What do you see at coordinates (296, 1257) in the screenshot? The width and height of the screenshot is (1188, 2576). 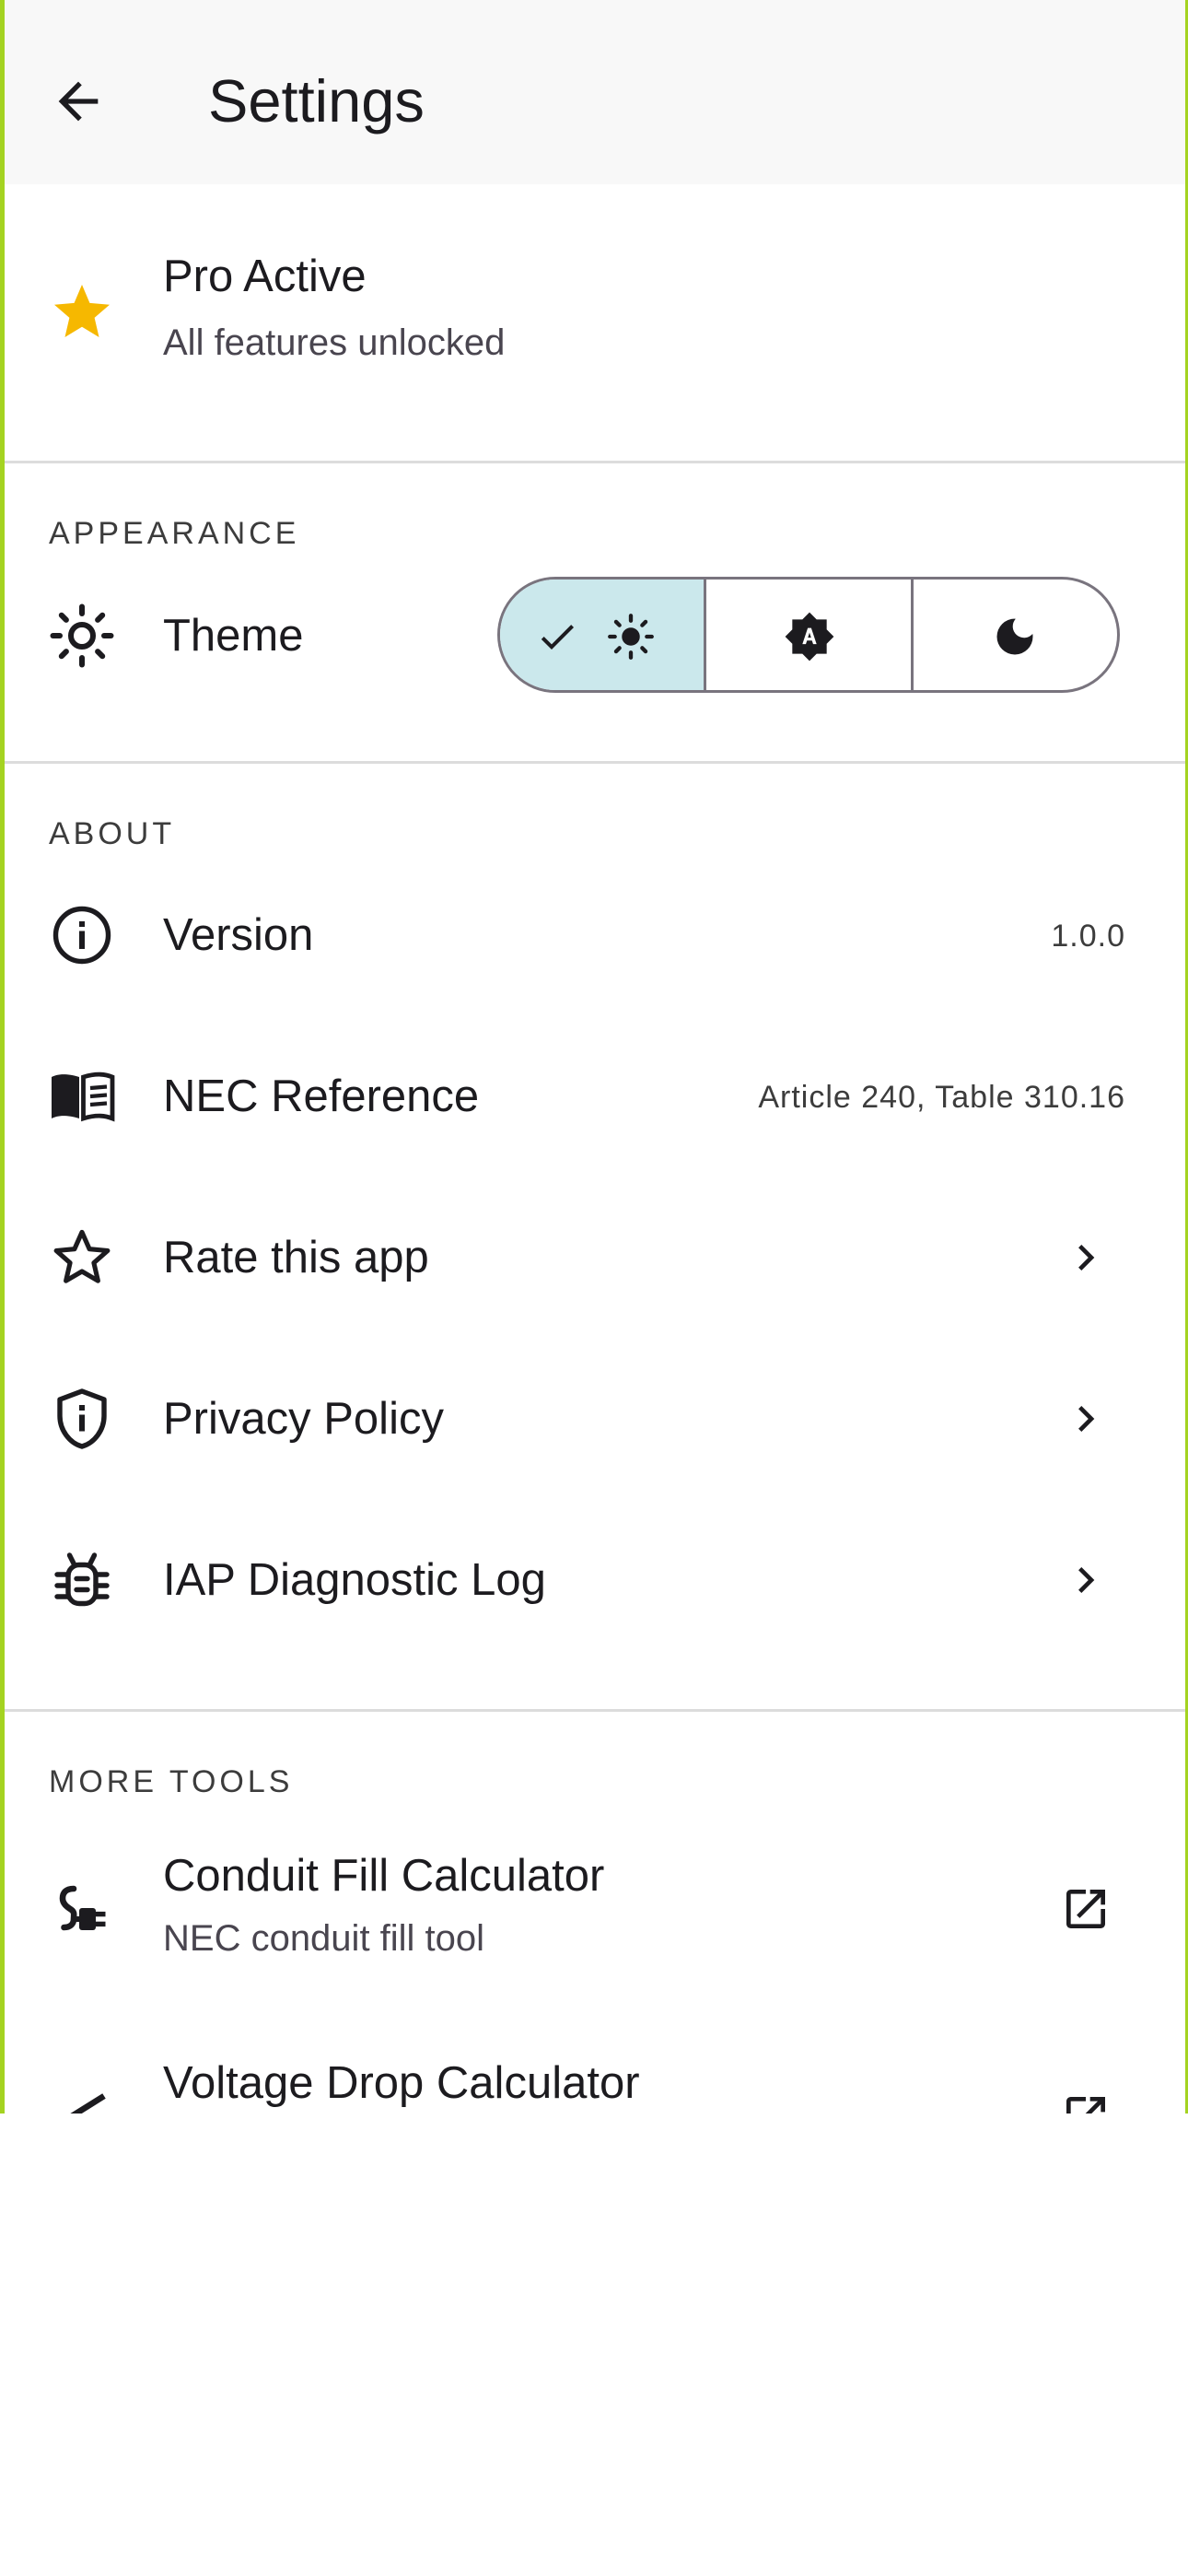 I see `rate-app-label: Rate this app` at bounding box center [296, 1257].